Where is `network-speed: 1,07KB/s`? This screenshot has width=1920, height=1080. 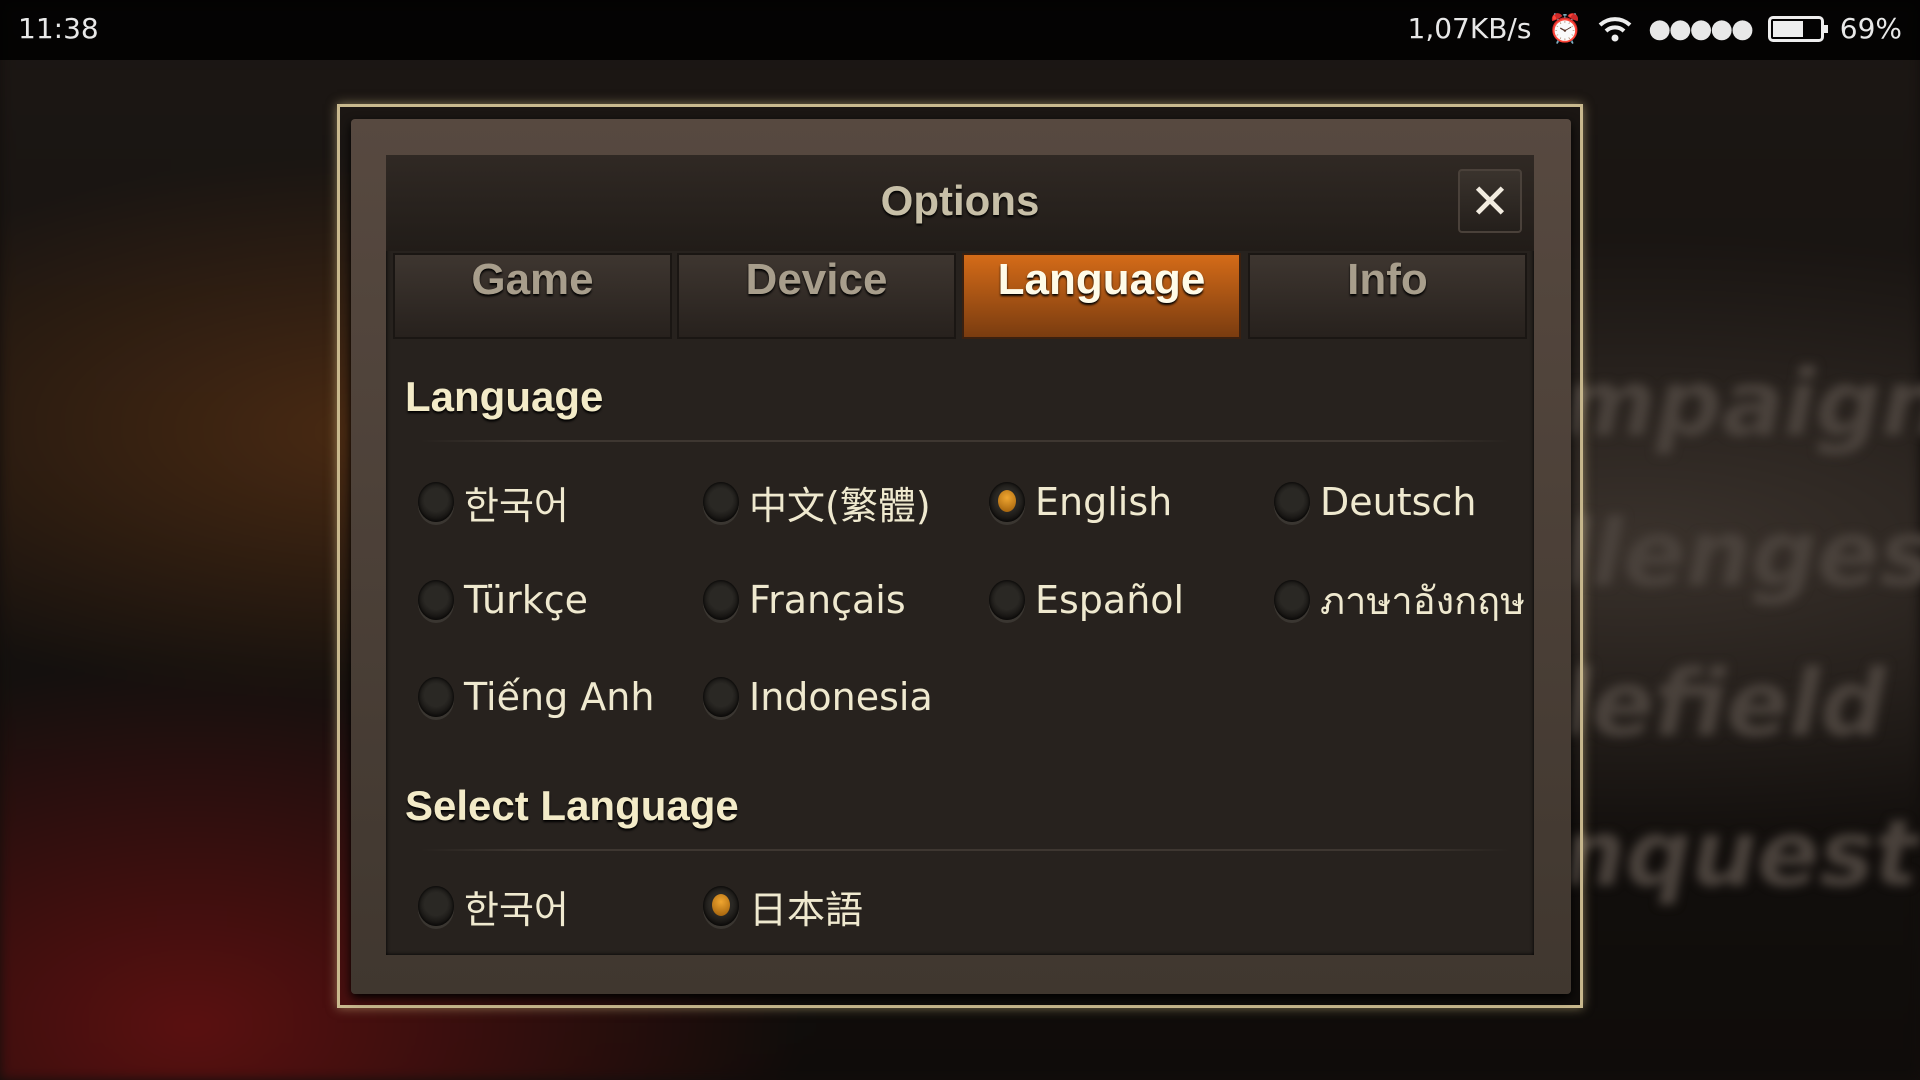 network-speed: 1,07KB/s is located at coordinates (1469, 28).